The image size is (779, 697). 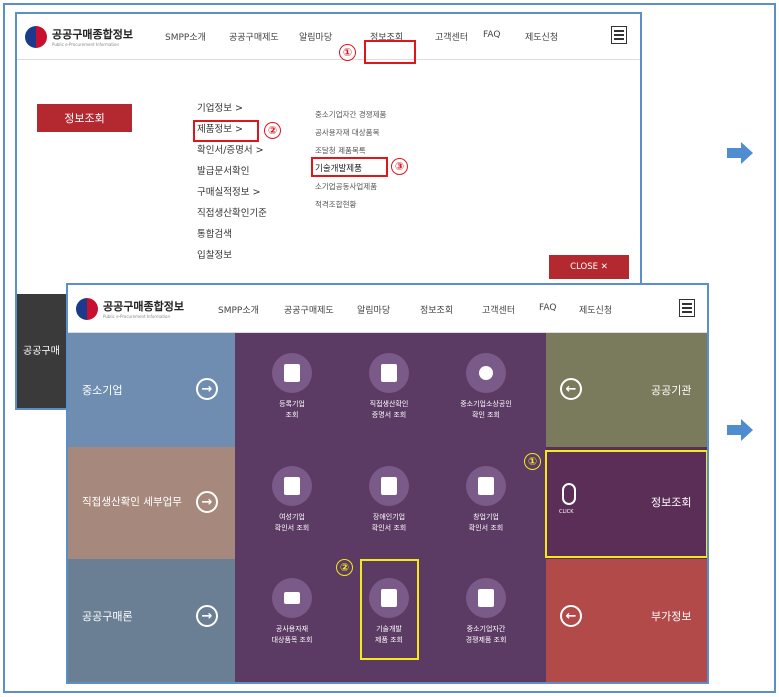 What do you see at coordinates (451, 36) in the screenshot?
I see `nav-support: 고객센터` at bounding box center [451, 36].